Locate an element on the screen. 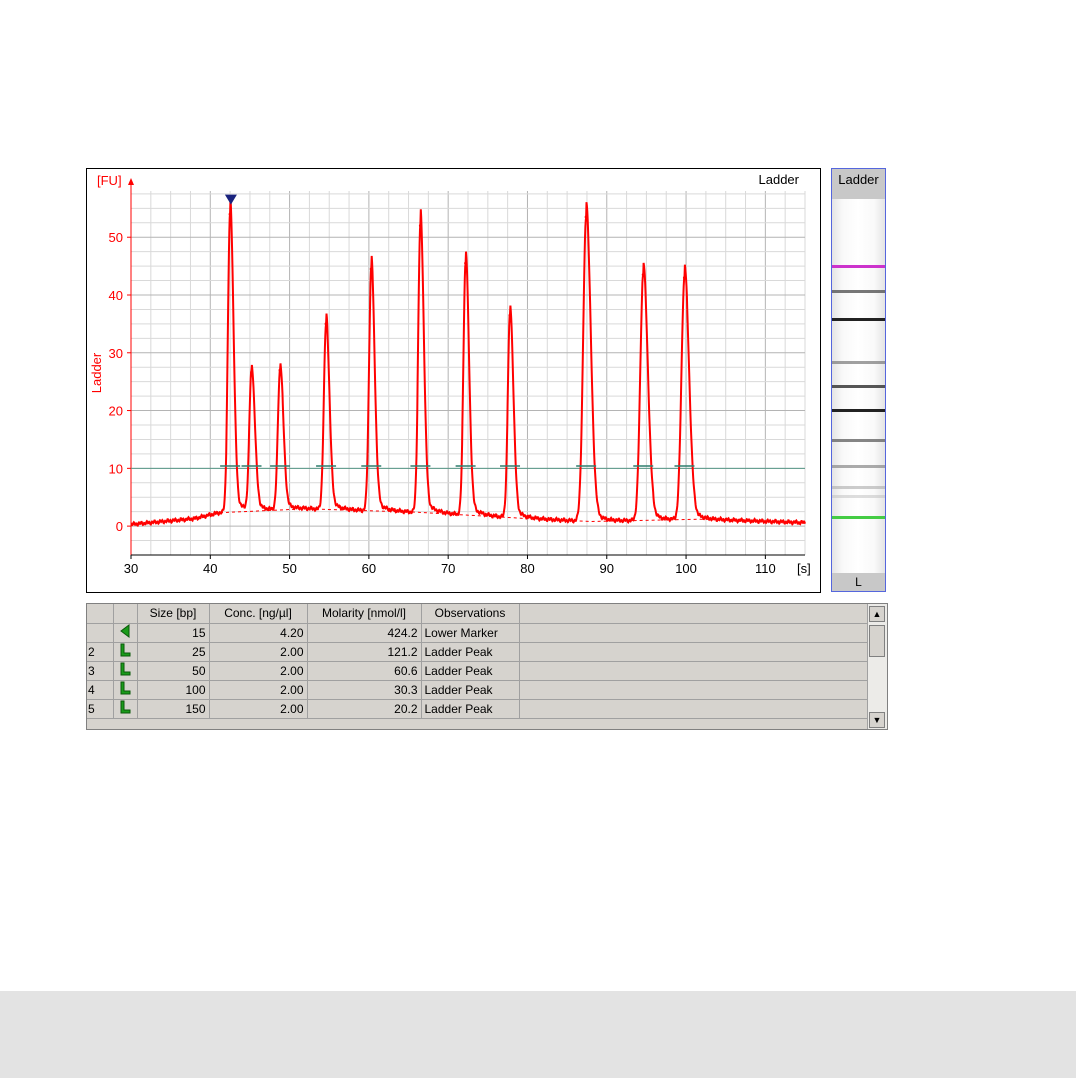 The width and height of the screenshot is (1076, 1078). molarity-cell: 424.2 is located at coordinates (364, 633).